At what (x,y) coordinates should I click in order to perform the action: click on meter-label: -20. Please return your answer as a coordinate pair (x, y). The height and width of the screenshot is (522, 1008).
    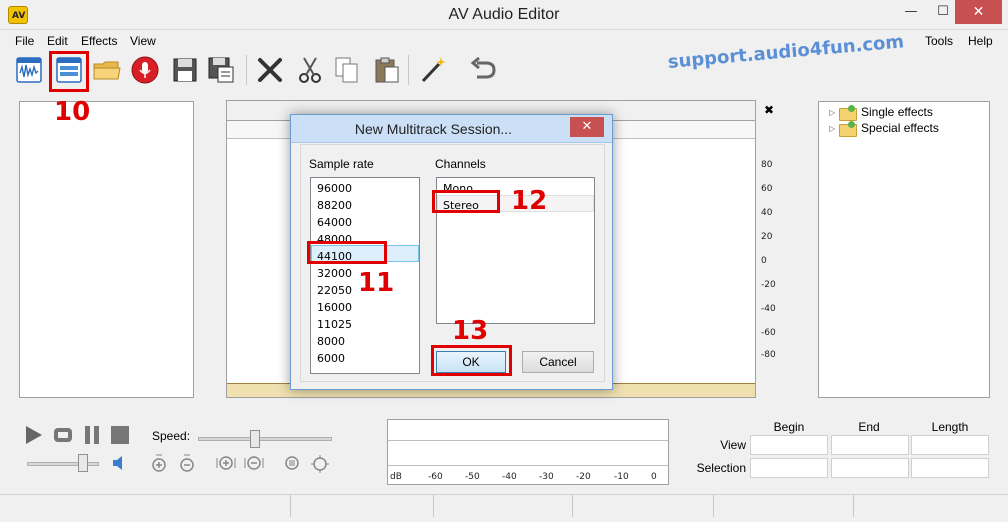
    Looking at the image, I should click on (583, 477).